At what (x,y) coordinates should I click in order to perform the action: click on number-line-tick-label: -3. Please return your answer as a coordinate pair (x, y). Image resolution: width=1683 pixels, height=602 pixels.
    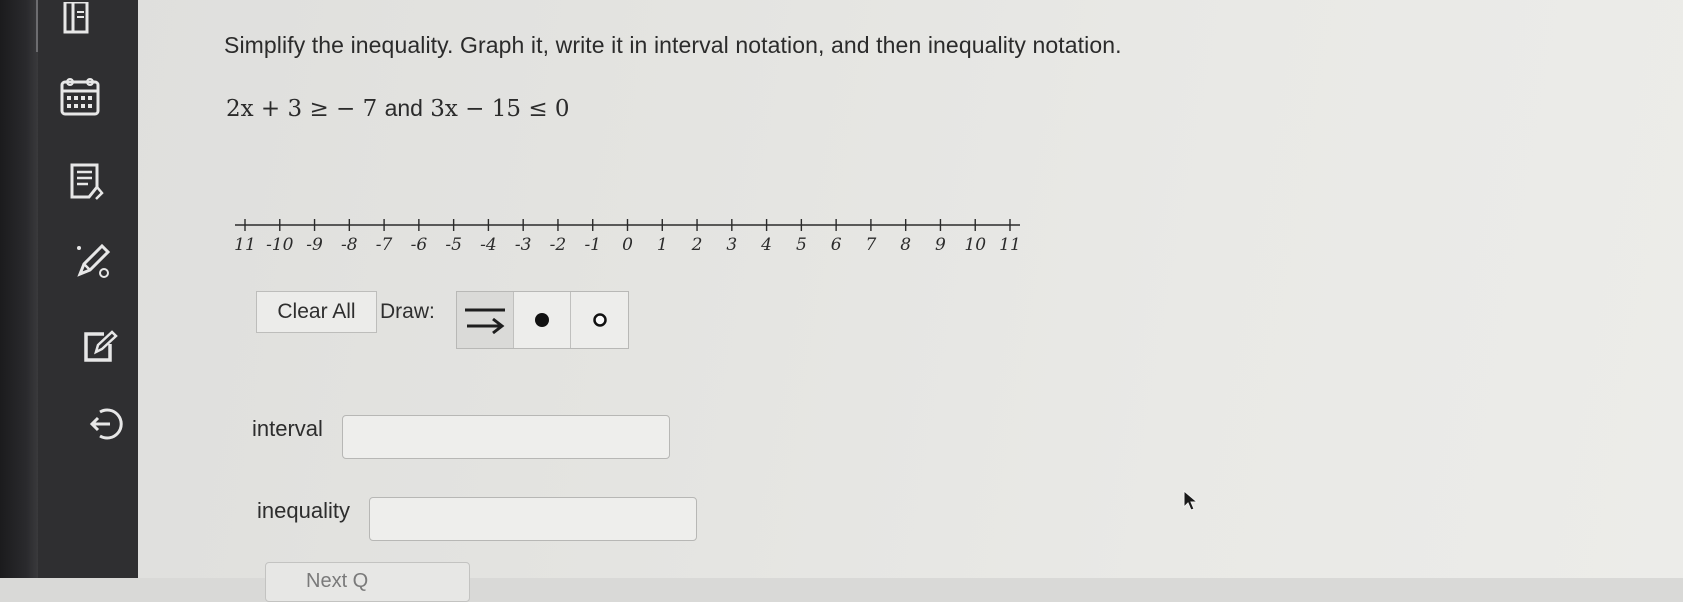
    Looking at the image, I should click on (523, 245).